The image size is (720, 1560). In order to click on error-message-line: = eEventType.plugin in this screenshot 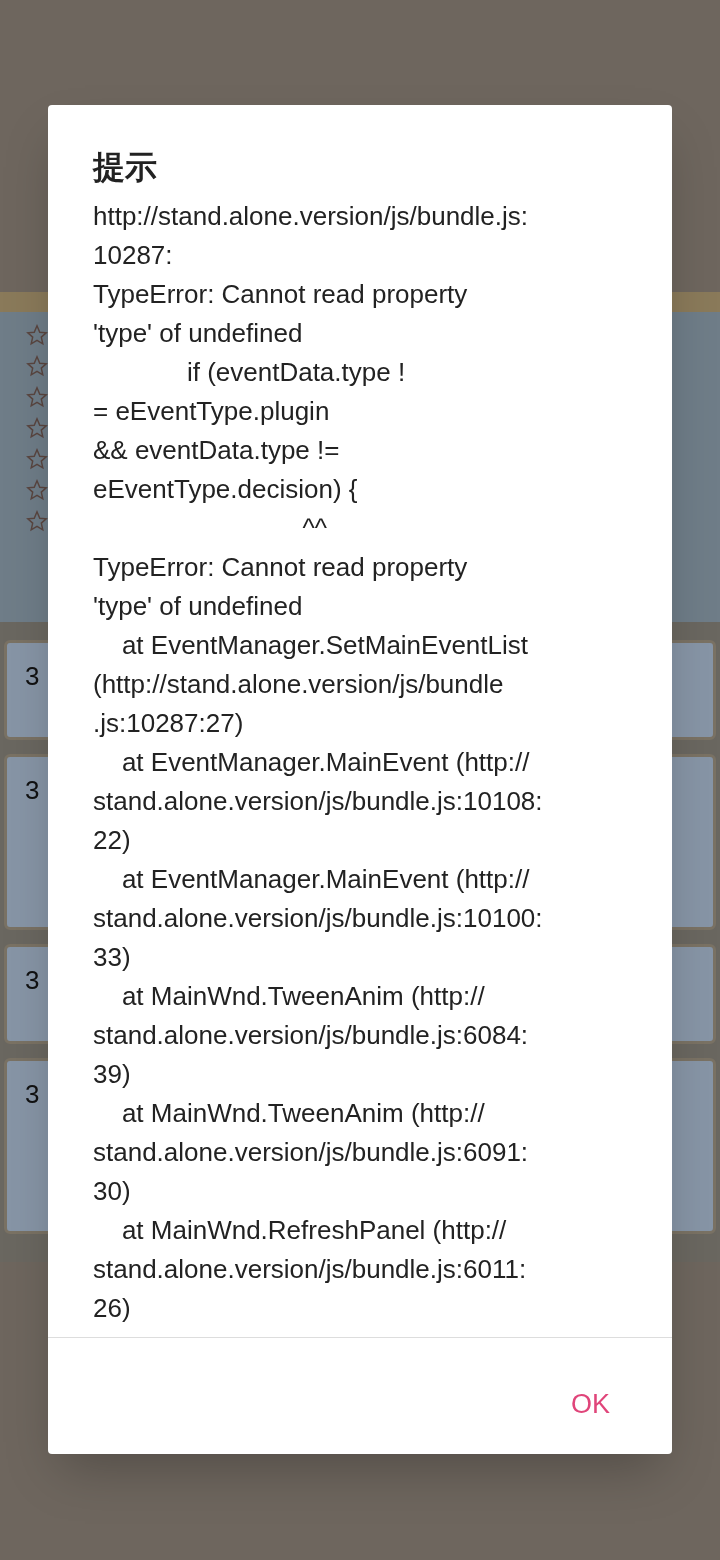, I will do `click(211, 411)`.